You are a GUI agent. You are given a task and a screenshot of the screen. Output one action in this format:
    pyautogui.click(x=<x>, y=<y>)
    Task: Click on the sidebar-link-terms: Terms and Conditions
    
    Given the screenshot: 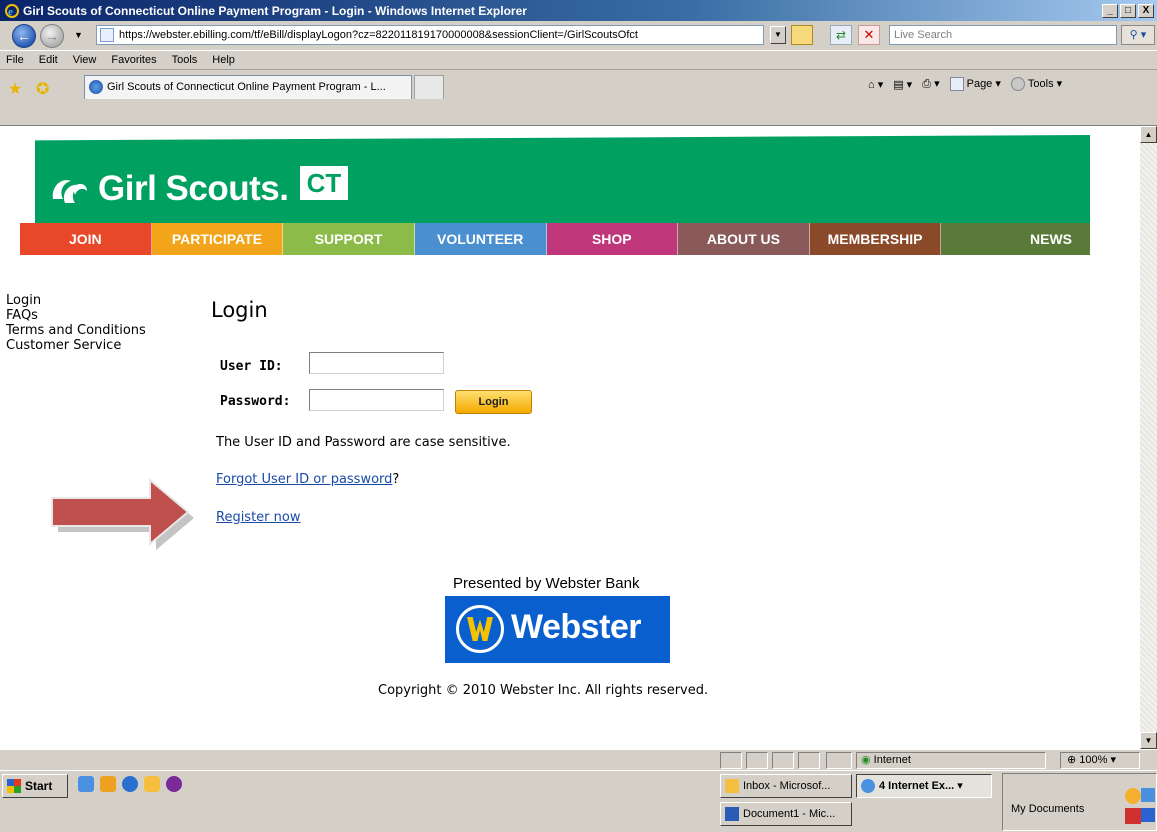 What is the action you would take?
    pyautogui.click(x=76, y=330)
    